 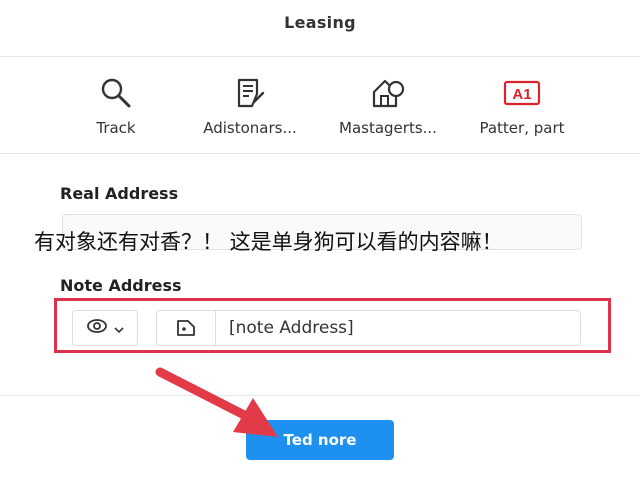 I want to click on tag-icon, so click(x=186, y=328).